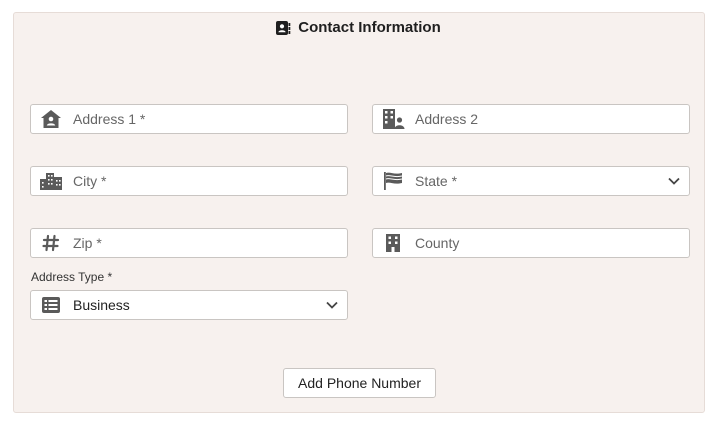 This screenshot has width=716, height=423. I want to click on home-person-icon, so click(51, 119).